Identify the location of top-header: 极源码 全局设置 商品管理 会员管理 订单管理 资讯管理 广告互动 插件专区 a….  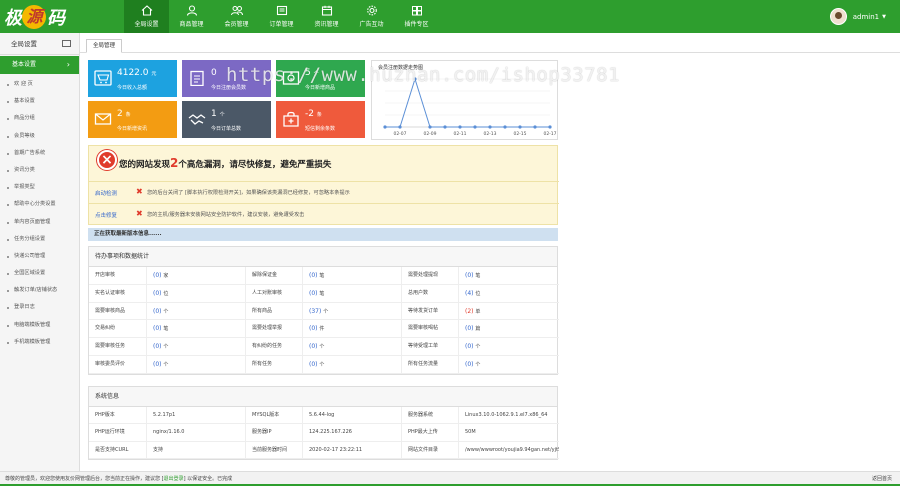
(450, 16).